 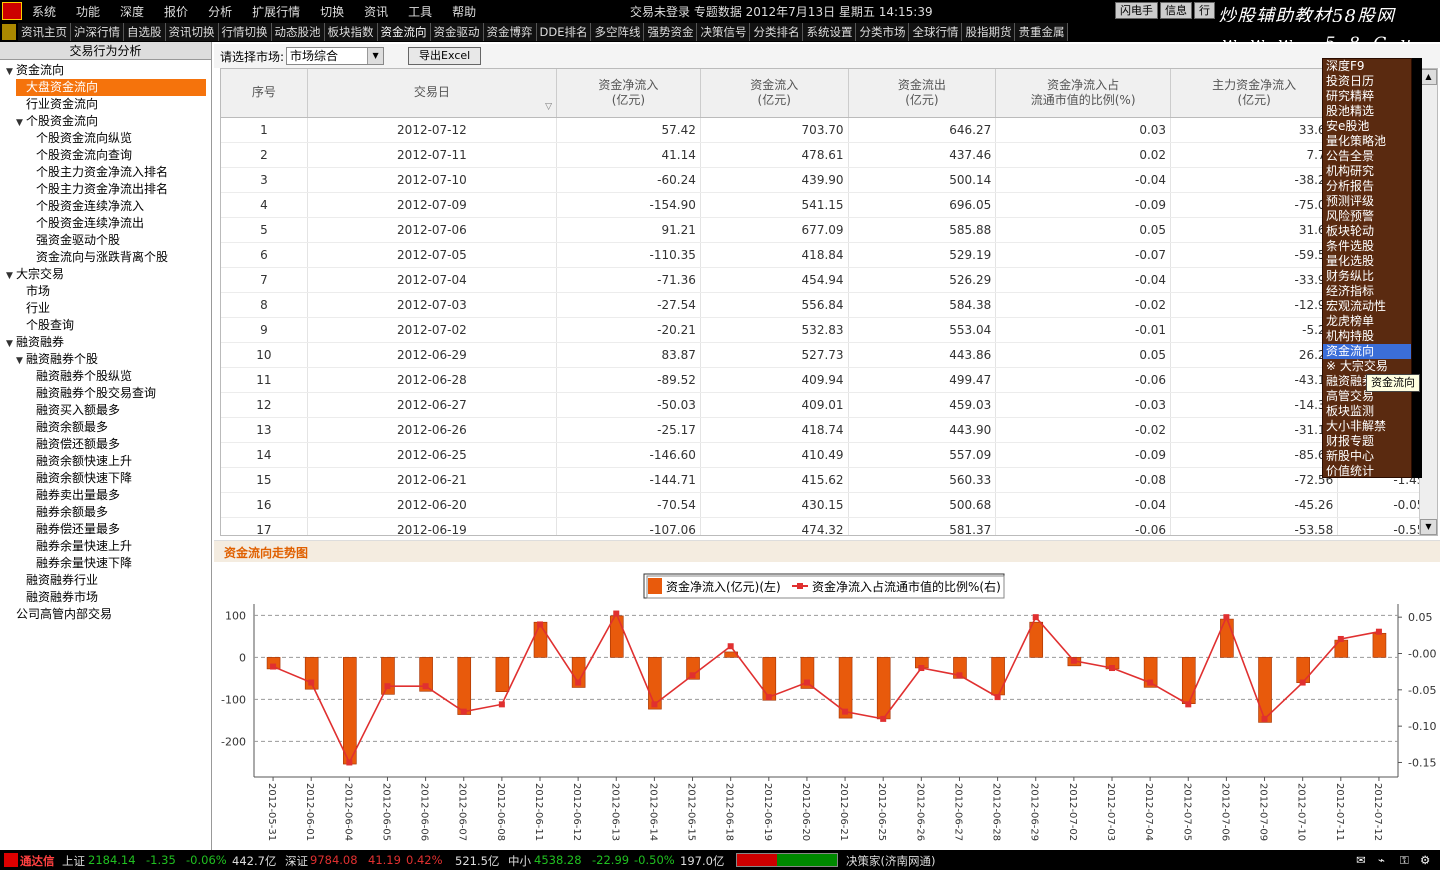 What do you see at coordinates (111, 87) in the screenshot?
I see `tree-node: 大盘资金流向` at bounding box center [111, 87].